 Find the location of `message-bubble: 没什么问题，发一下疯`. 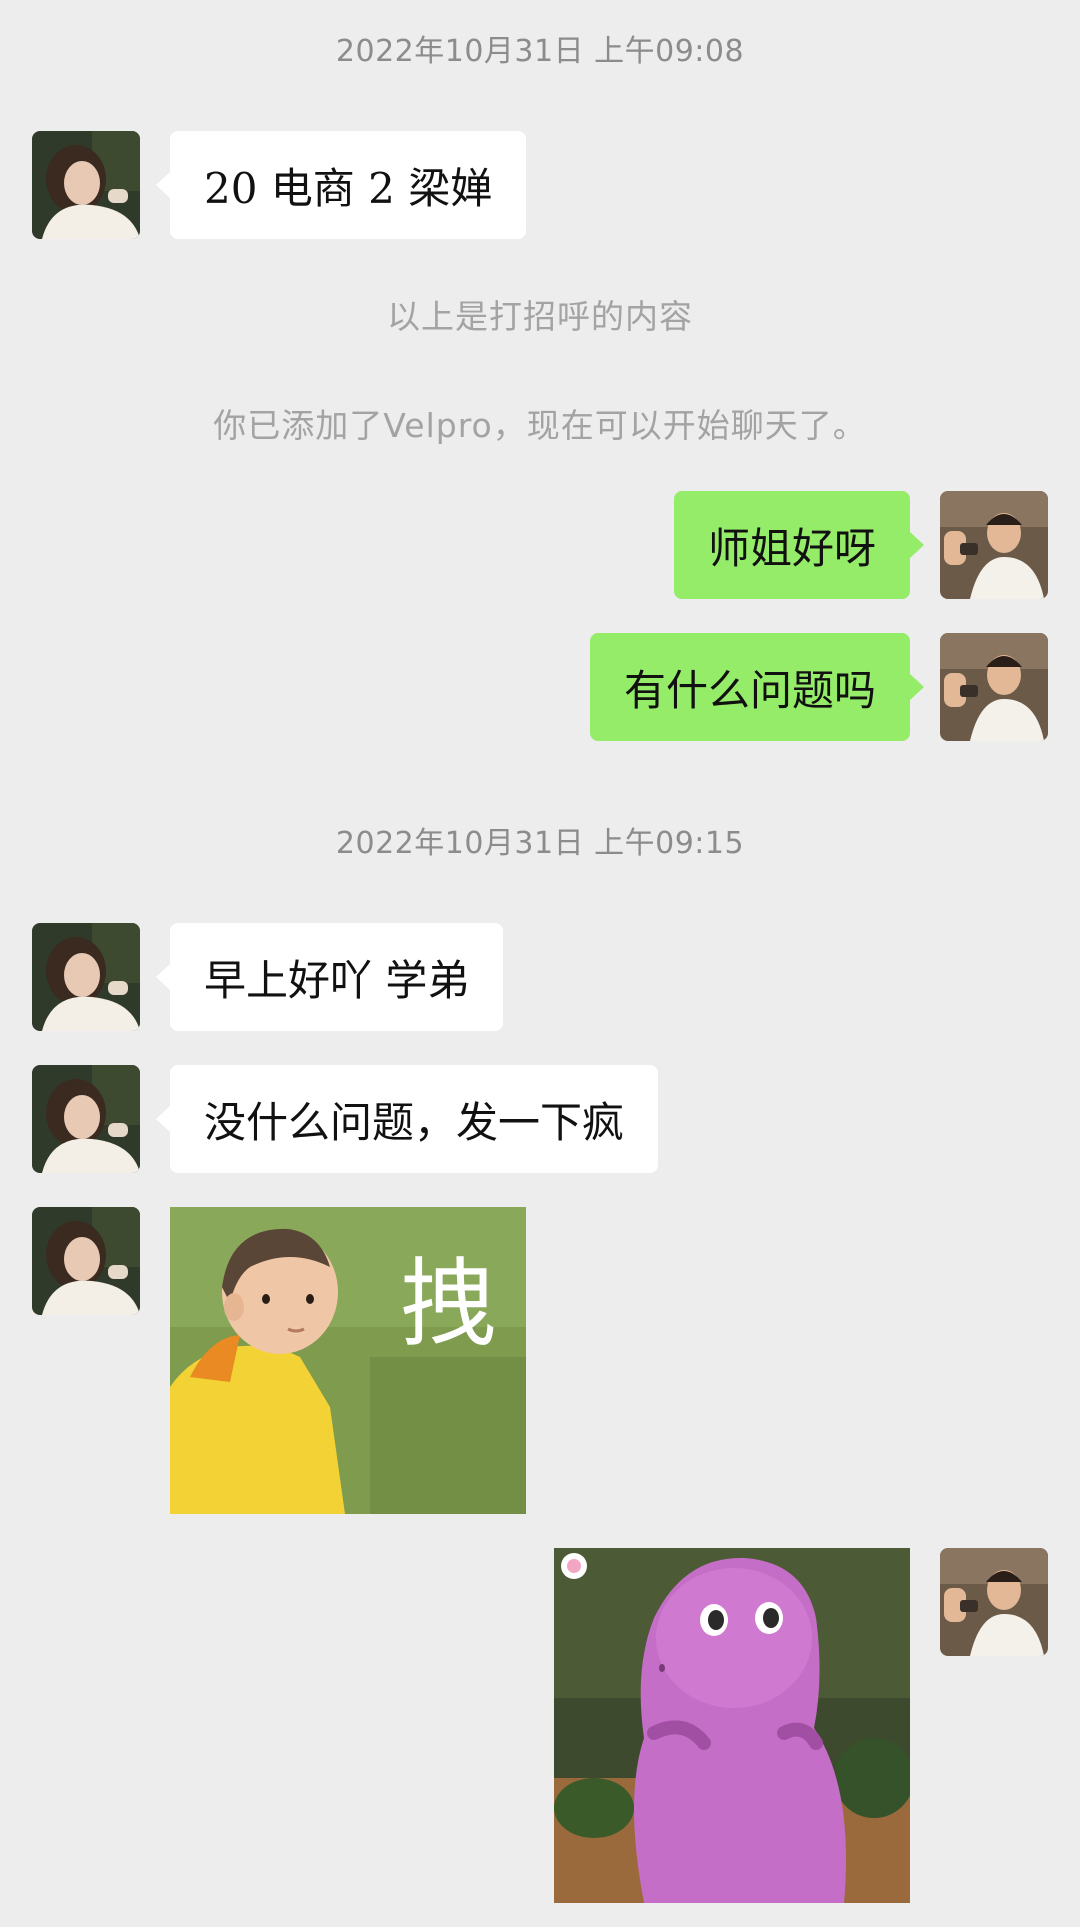

message-bubble: 没什么问题，发一下疯 is located at coordinates (414, 1119).